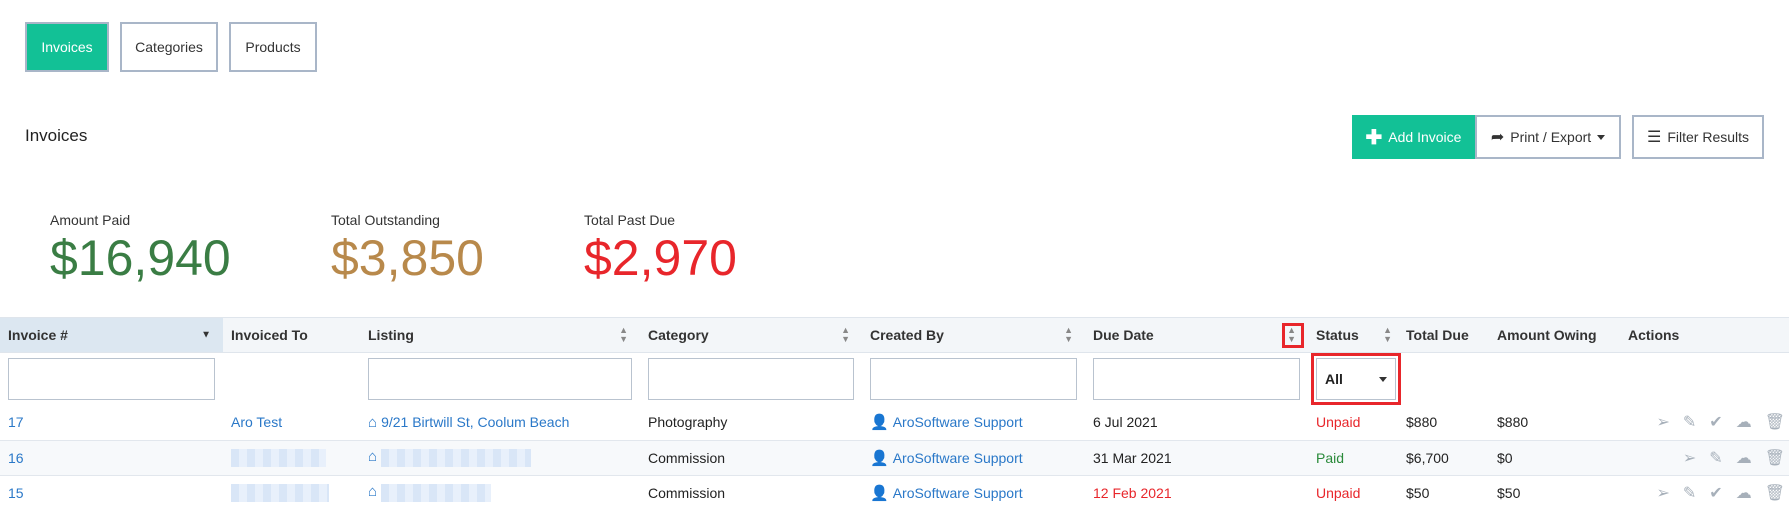 The width and height of the screenshot is (1789, 509). Describe the element at coordinates (16, 458) in the screenshot. I see `invoice-number-link: 16` at that location.